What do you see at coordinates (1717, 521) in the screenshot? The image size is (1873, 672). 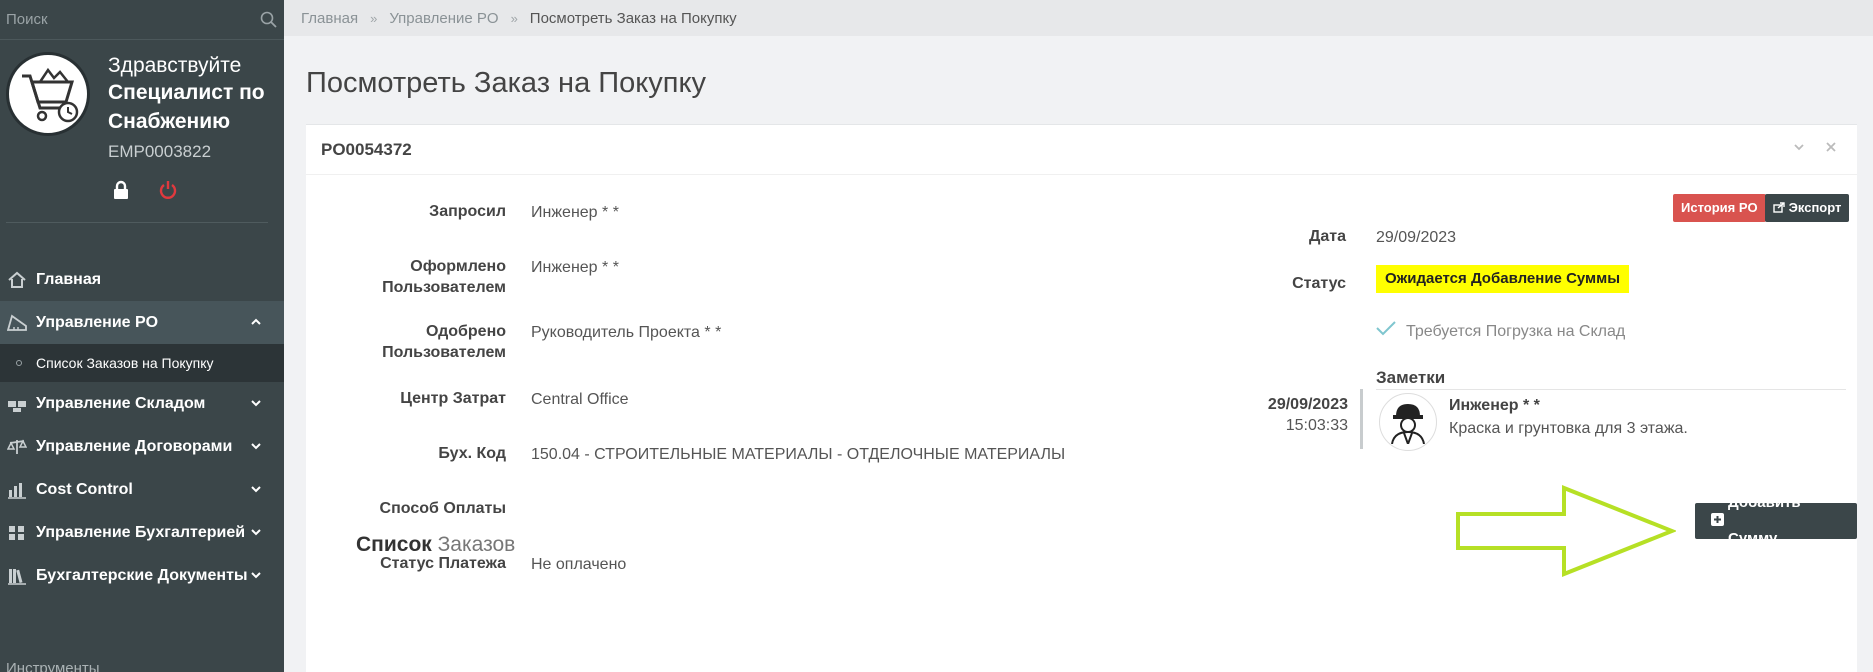 I see `plus-square-icon` at bounding box center [1717, 521].